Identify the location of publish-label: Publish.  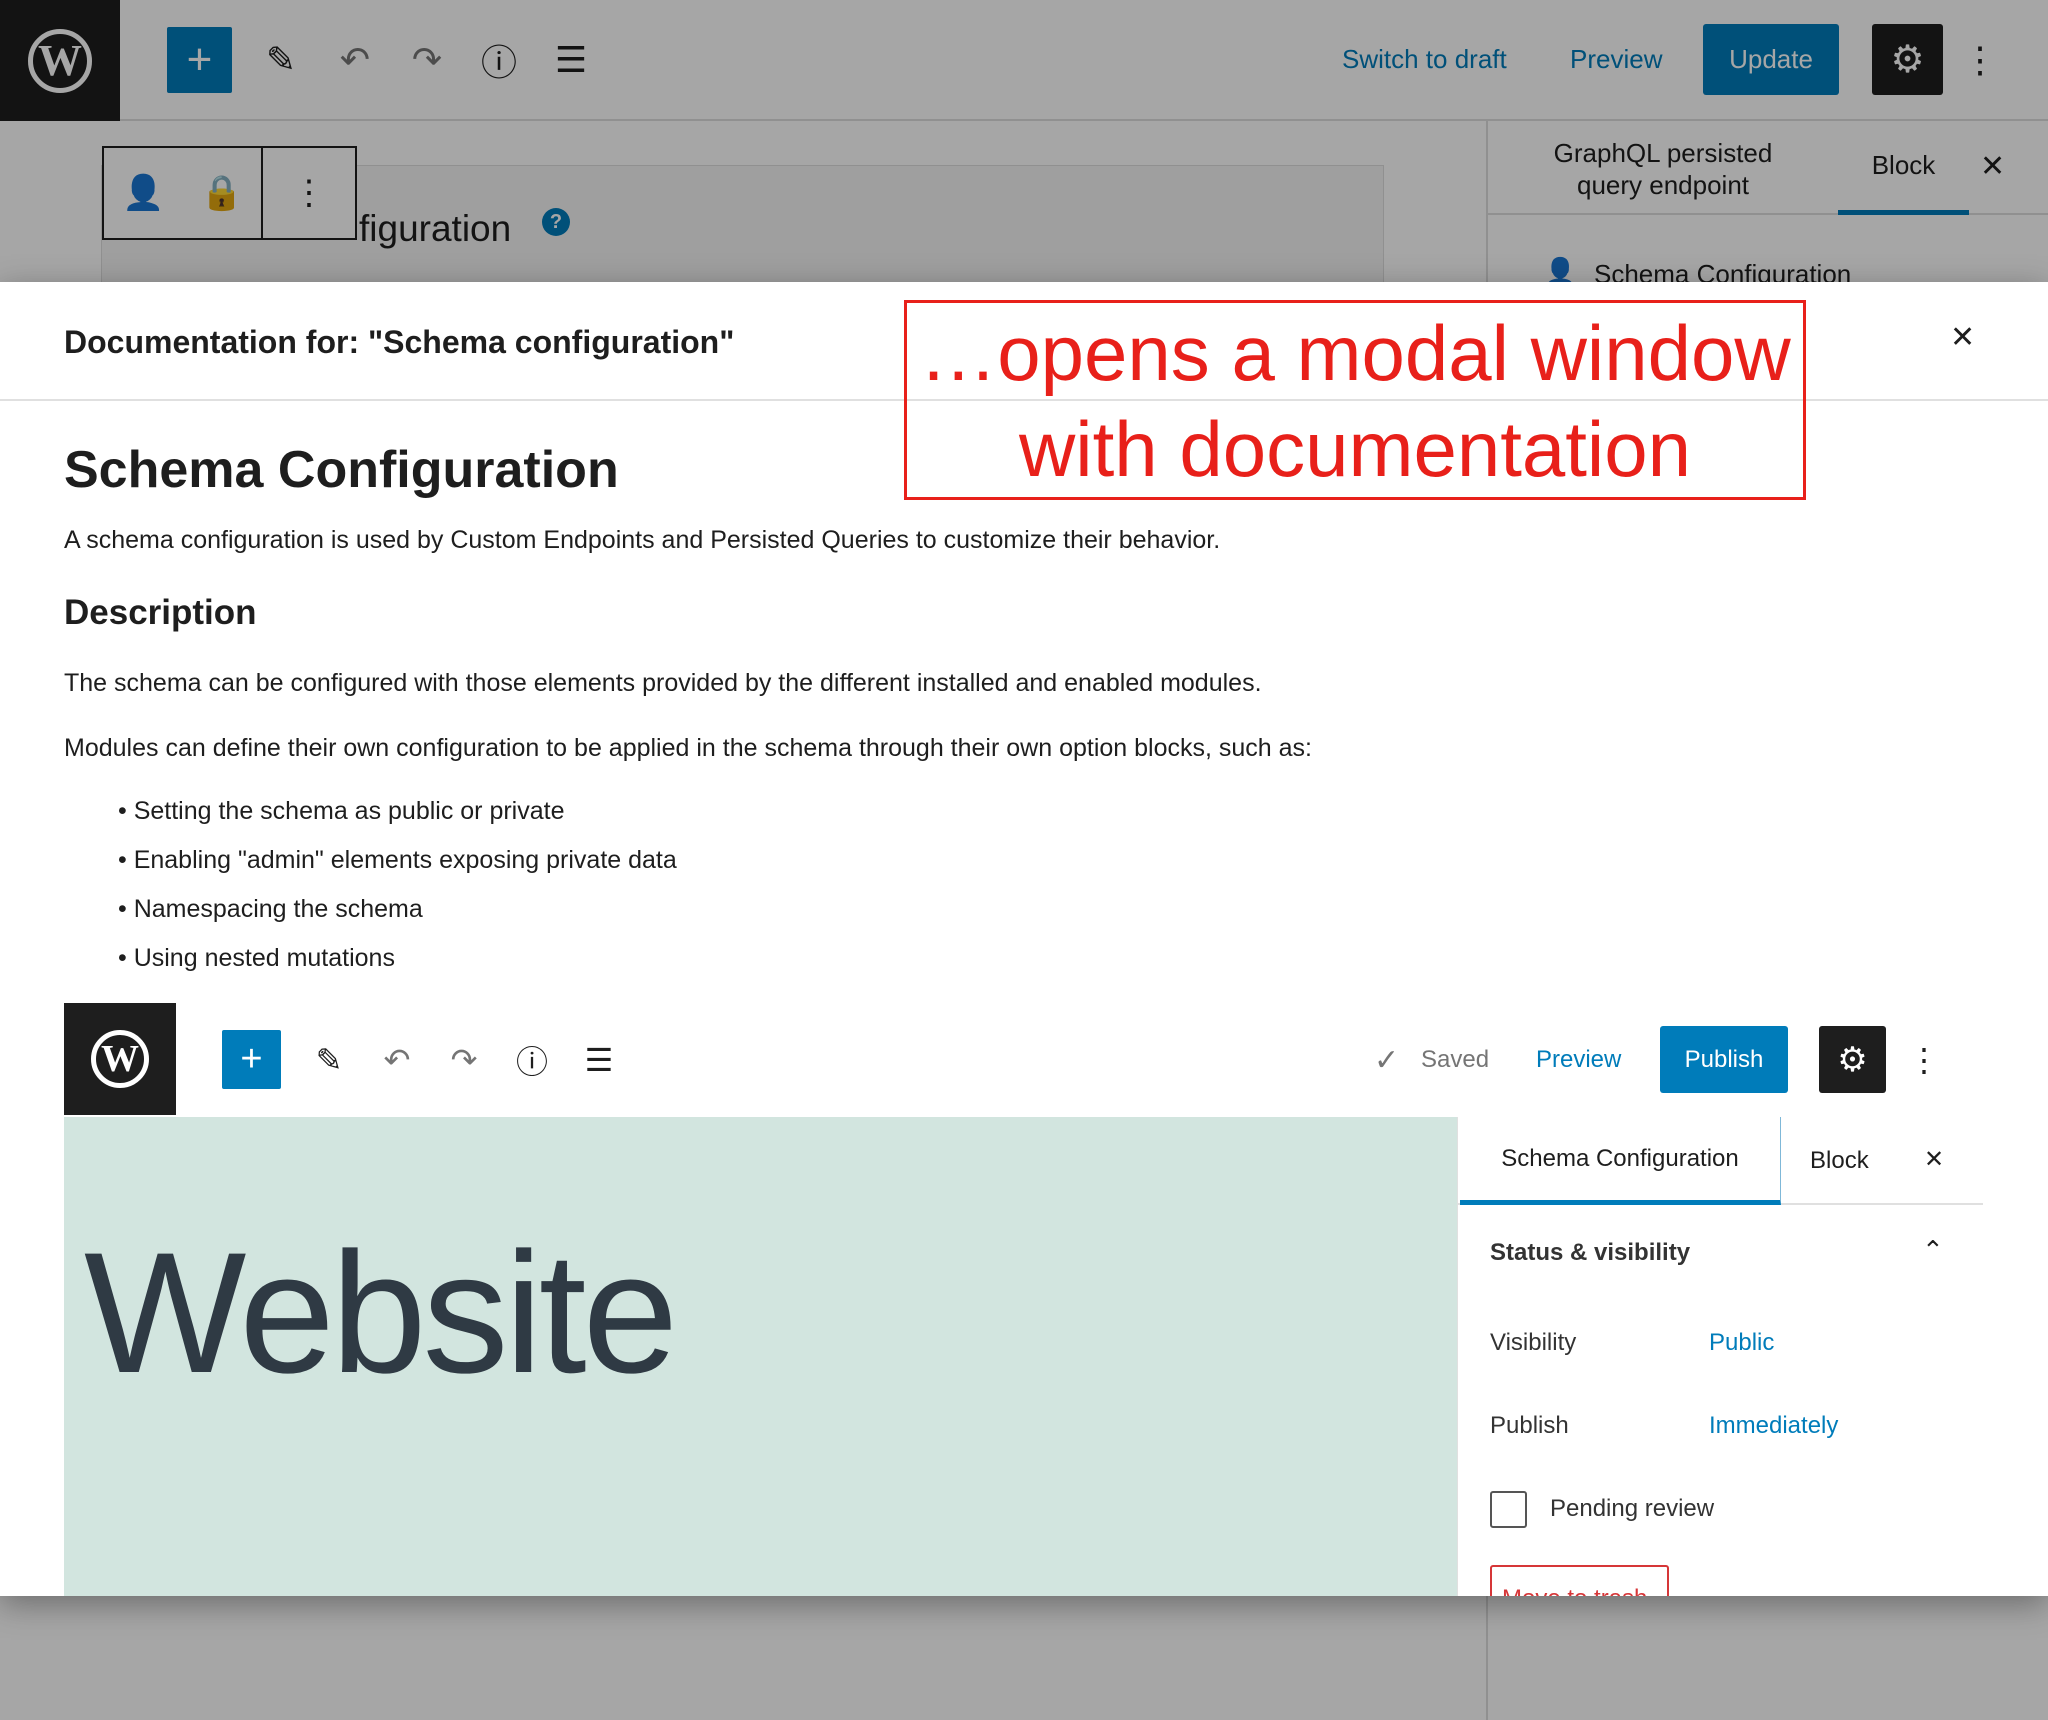
(1529, 1425).